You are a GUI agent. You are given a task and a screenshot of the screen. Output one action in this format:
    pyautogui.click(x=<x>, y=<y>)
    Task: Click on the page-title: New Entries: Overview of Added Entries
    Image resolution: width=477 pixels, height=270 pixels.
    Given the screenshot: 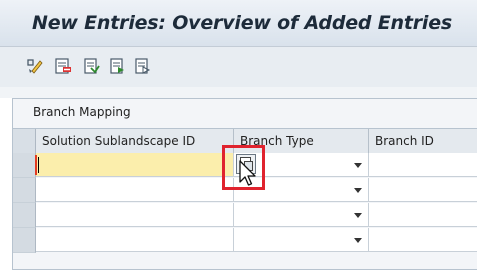 What is the action you would take?
    pyautogui.click(x=242, y=23)
    